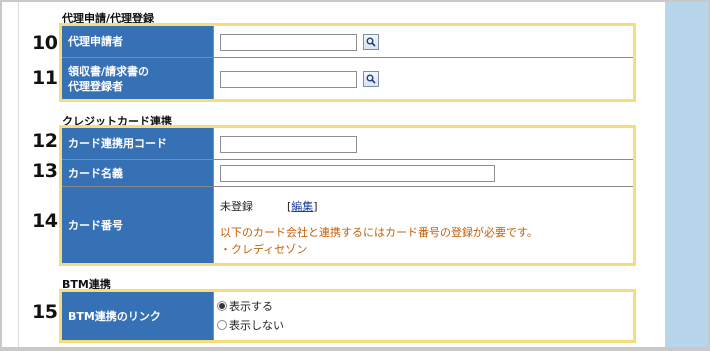  I want to click on card-number-status: 未登録, so click(236, 206).